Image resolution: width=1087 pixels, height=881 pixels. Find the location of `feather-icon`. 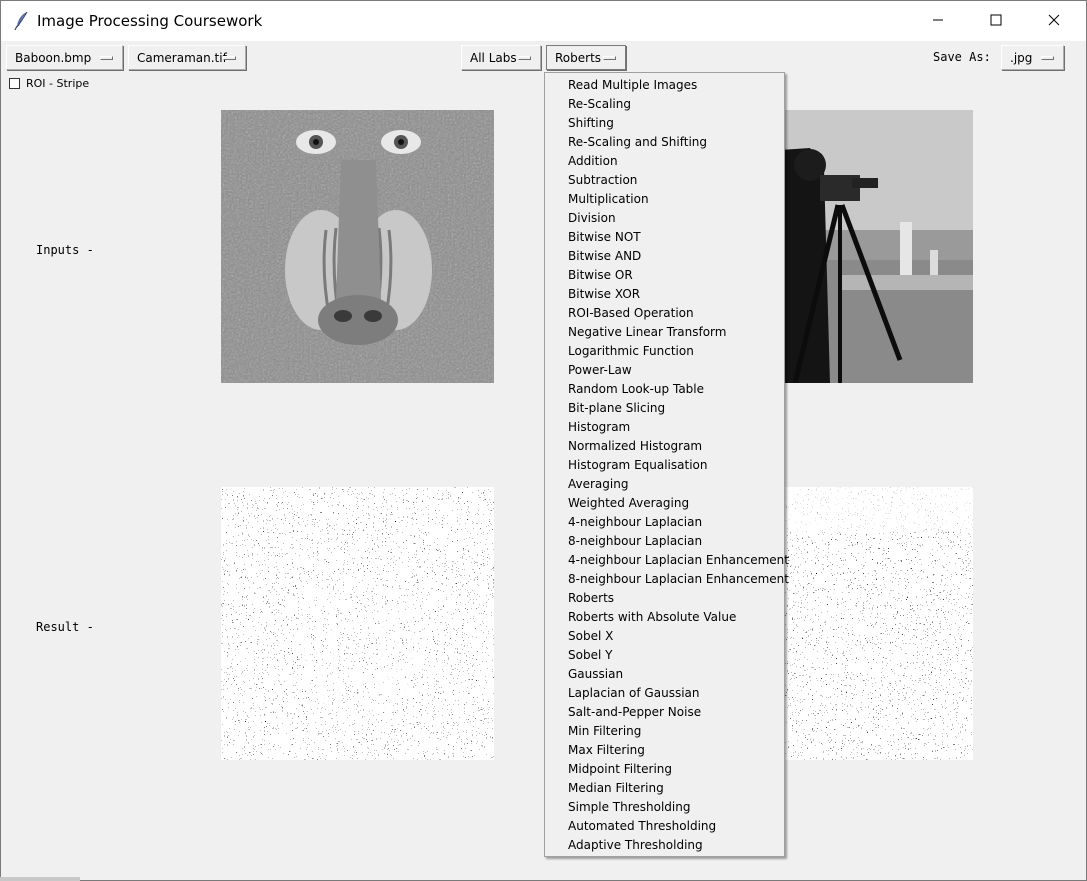

feather-icon is located at coordinates (22, 21).